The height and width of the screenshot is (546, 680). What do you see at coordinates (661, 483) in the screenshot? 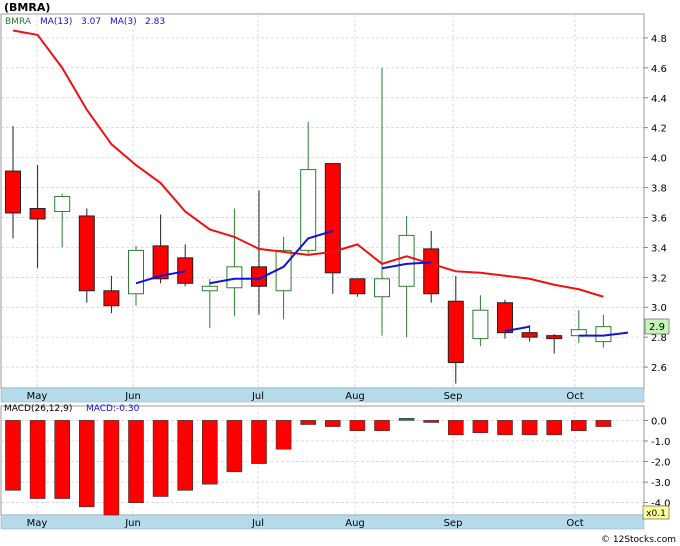
I see `macd-y-tick-label: -3.0` at bounding box center [661, 483].